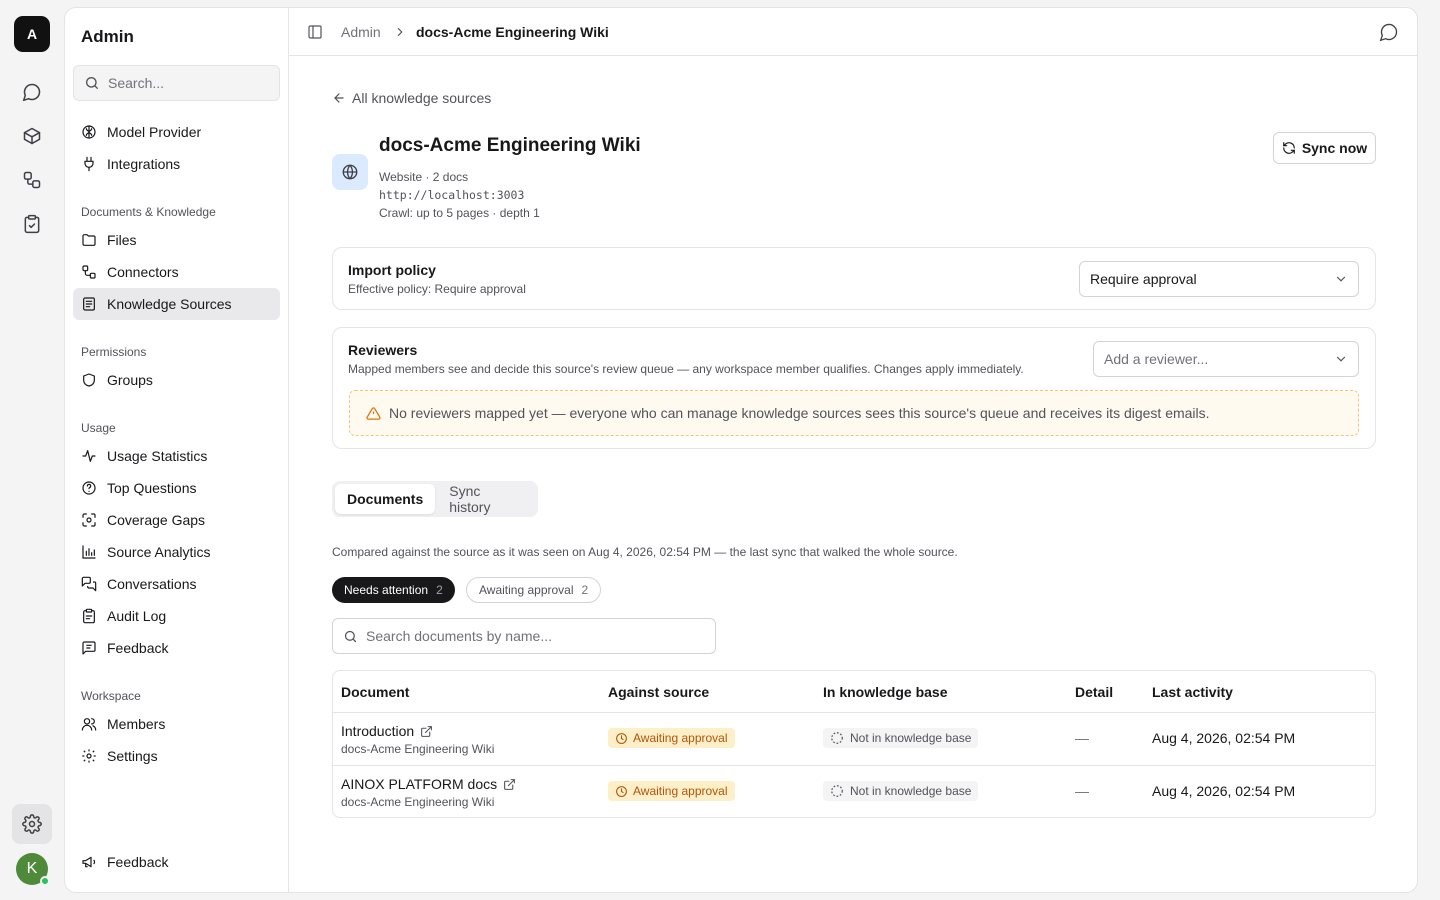 This screenshot has width=1440, height=900. I want to click on source-crawl-info: Crawl: up to 5 pages · depth 1, so click(459, 213).